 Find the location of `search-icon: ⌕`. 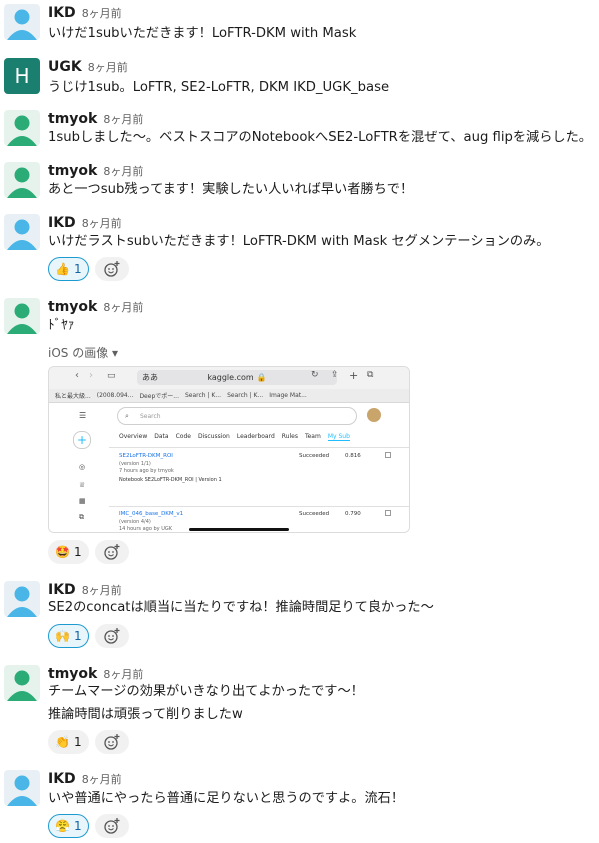

search-icon: ⌕ is located at coordinates (127, 415).